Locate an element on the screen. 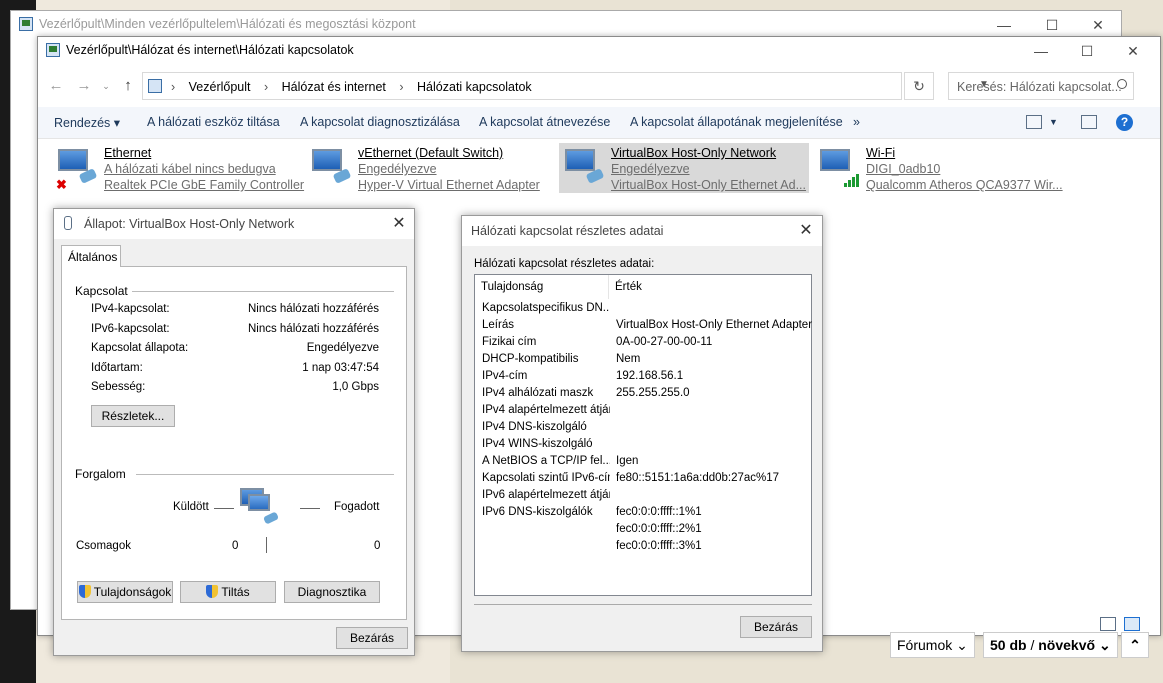  wifi-adapter-icon is located at coordinates (839, 167).